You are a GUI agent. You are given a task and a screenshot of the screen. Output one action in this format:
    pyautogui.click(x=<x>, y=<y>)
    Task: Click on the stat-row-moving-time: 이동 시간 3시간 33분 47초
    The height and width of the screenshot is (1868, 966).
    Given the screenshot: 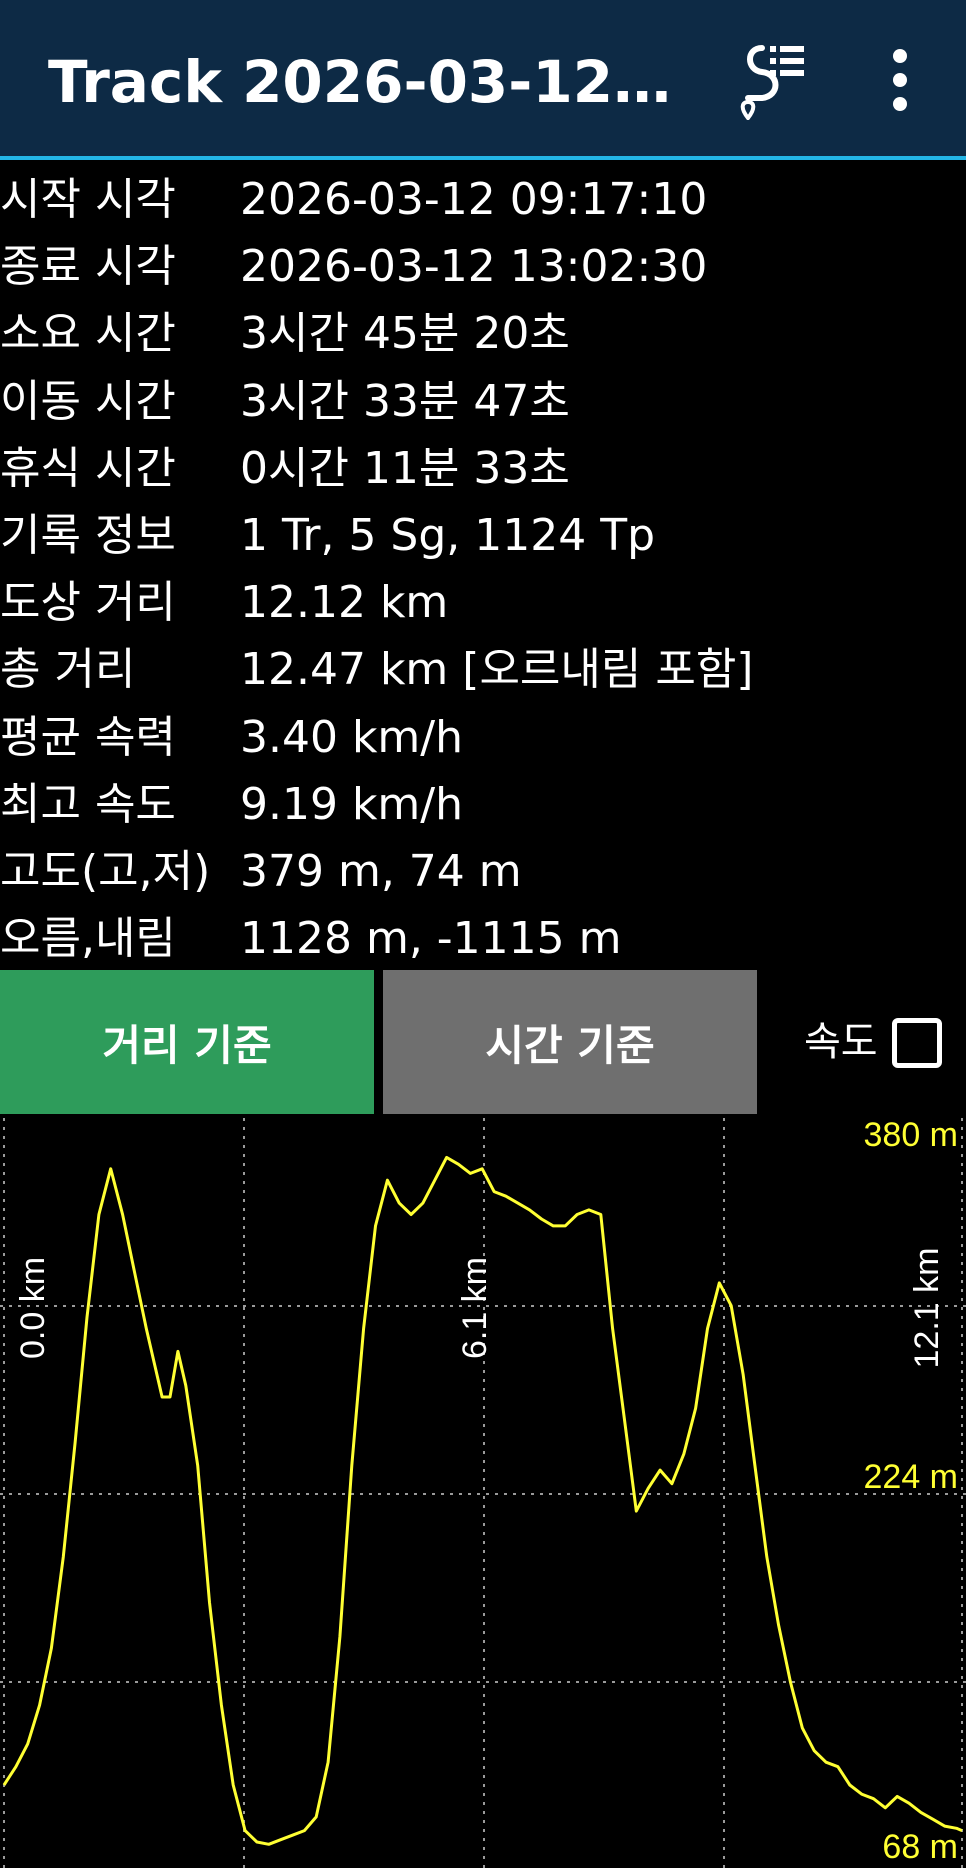 What is the action you would take?
    pyautogui.click(x=483, y=401)
    